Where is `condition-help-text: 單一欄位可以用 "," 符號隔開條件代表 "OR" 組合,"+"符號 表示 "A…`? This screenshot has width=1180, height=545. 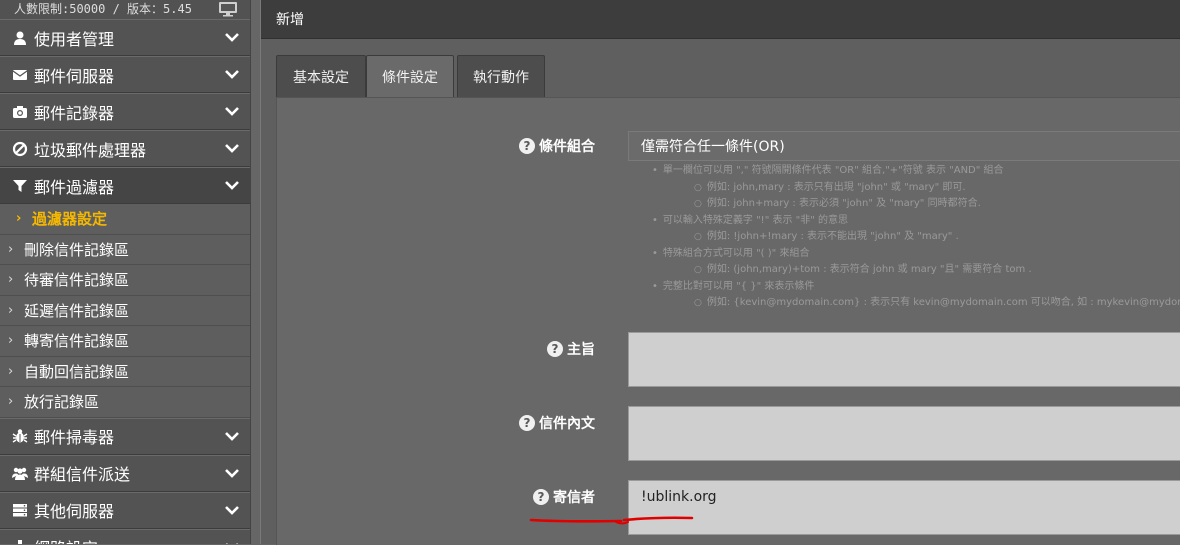 condition-help-text: 單一欄位可以用 "," 符號隔開條件代表 "OR" 組合,"+"符號 表示 "A… is located at coordinates (916, 237).